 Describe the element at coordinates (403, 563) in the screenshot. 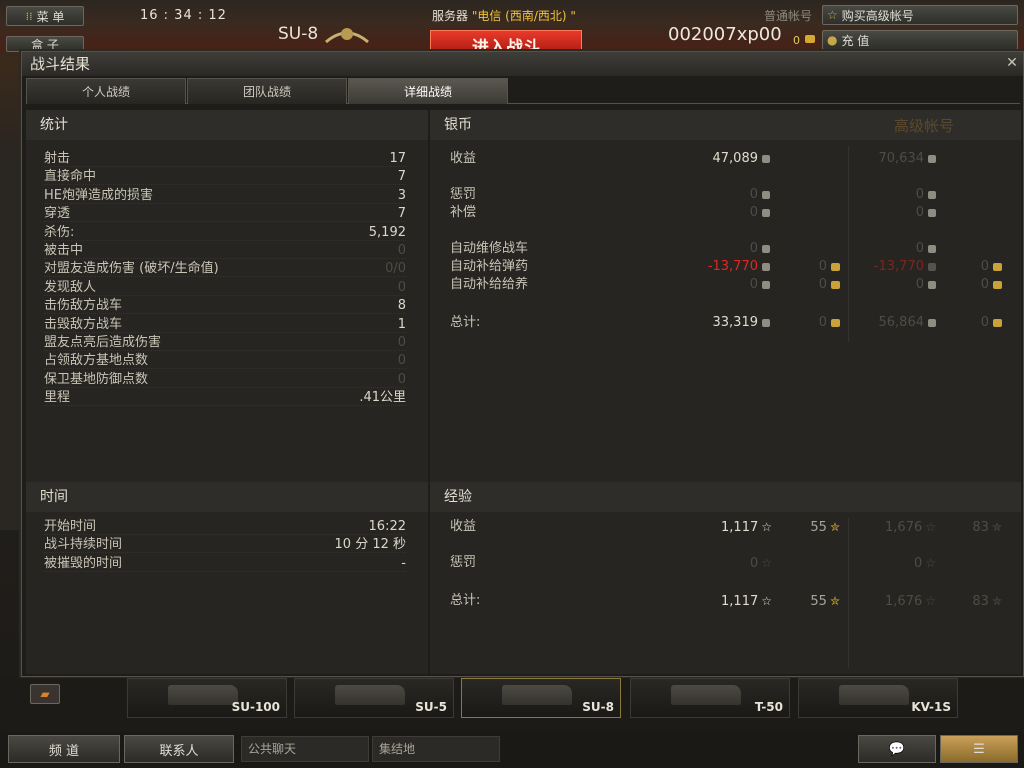

I see `time-value: -` at that location.